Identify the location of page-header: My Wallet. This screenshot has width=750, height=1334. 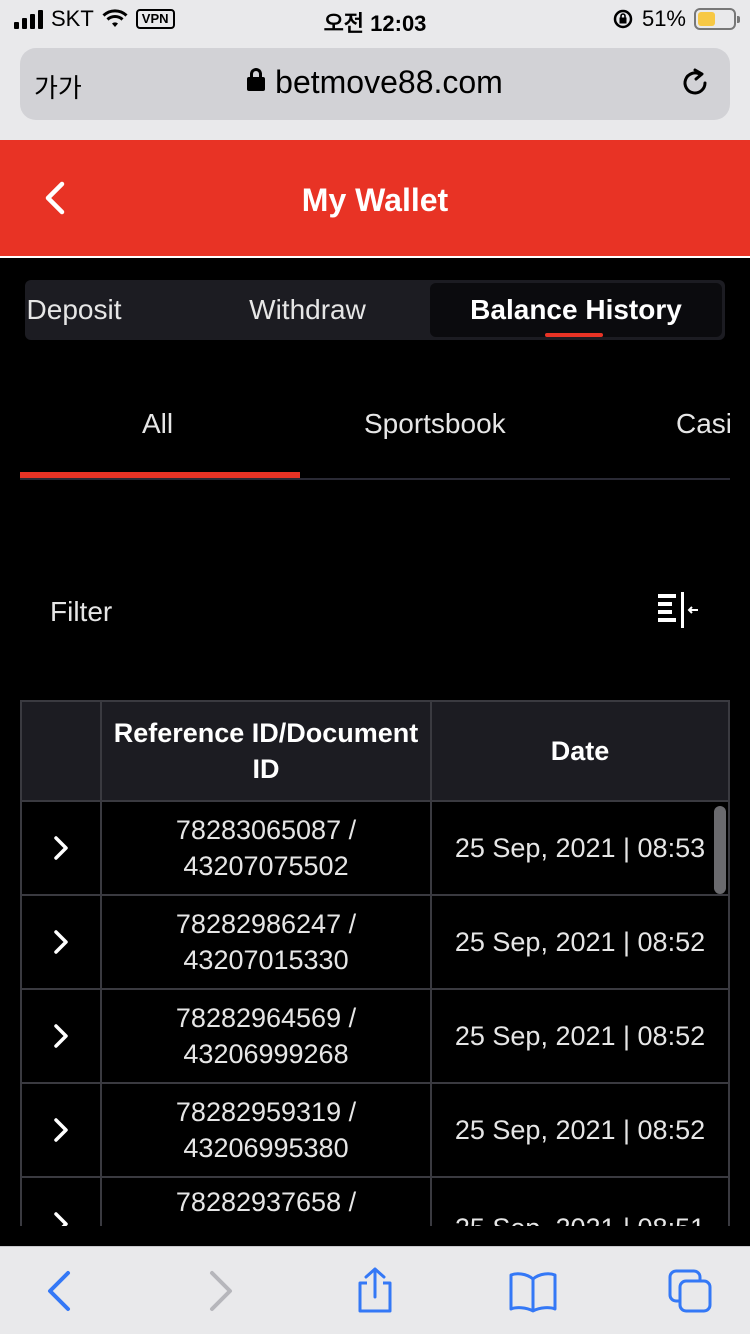
(375, 199).